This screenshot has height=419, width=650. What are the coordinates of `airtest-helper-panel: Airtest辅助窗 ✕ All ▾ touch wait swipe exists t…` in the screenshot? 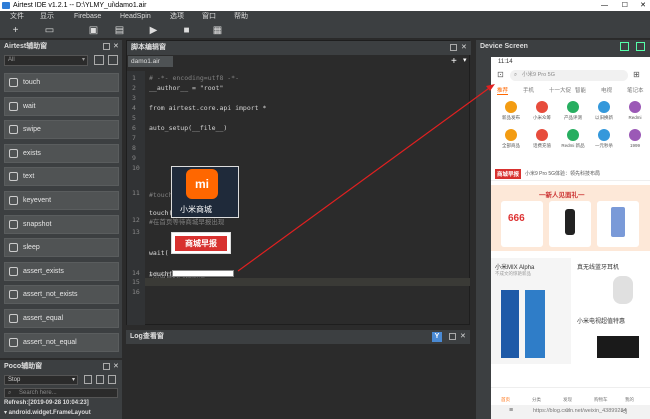 It's located at (61, 199).